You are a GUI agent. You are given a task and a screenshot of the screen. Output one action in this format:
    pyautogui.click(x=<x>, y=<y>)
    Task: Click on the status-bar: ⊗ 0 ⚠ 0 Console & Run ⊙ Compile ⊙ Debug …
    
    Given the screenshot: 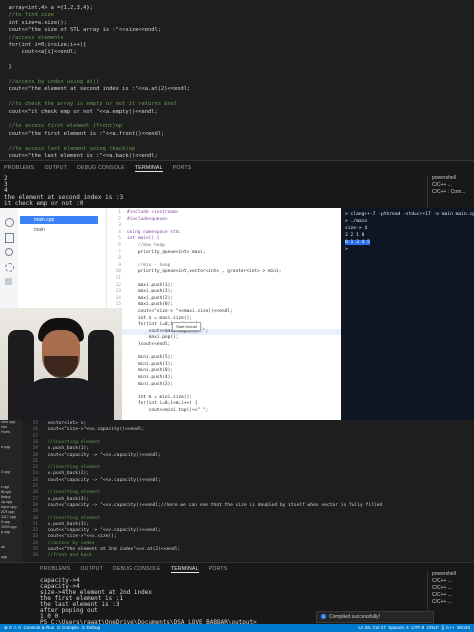 What is the action you would take?
    pyautogui.click(x=237, y=628)
    